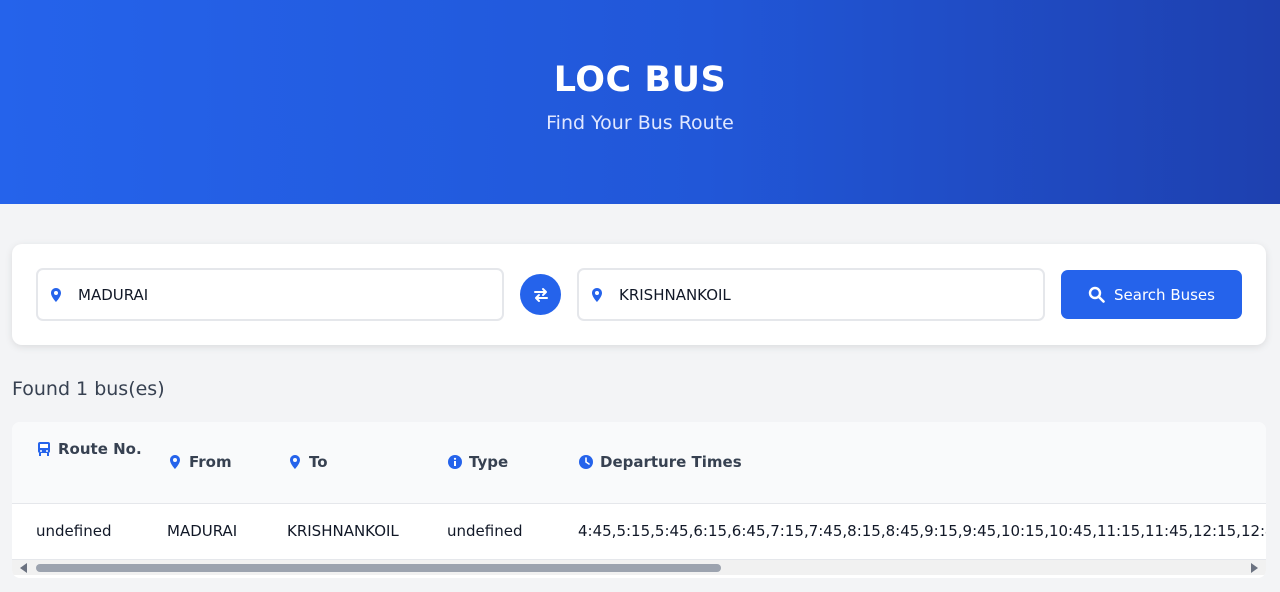  I want to click on to-field, so click(811, 294).